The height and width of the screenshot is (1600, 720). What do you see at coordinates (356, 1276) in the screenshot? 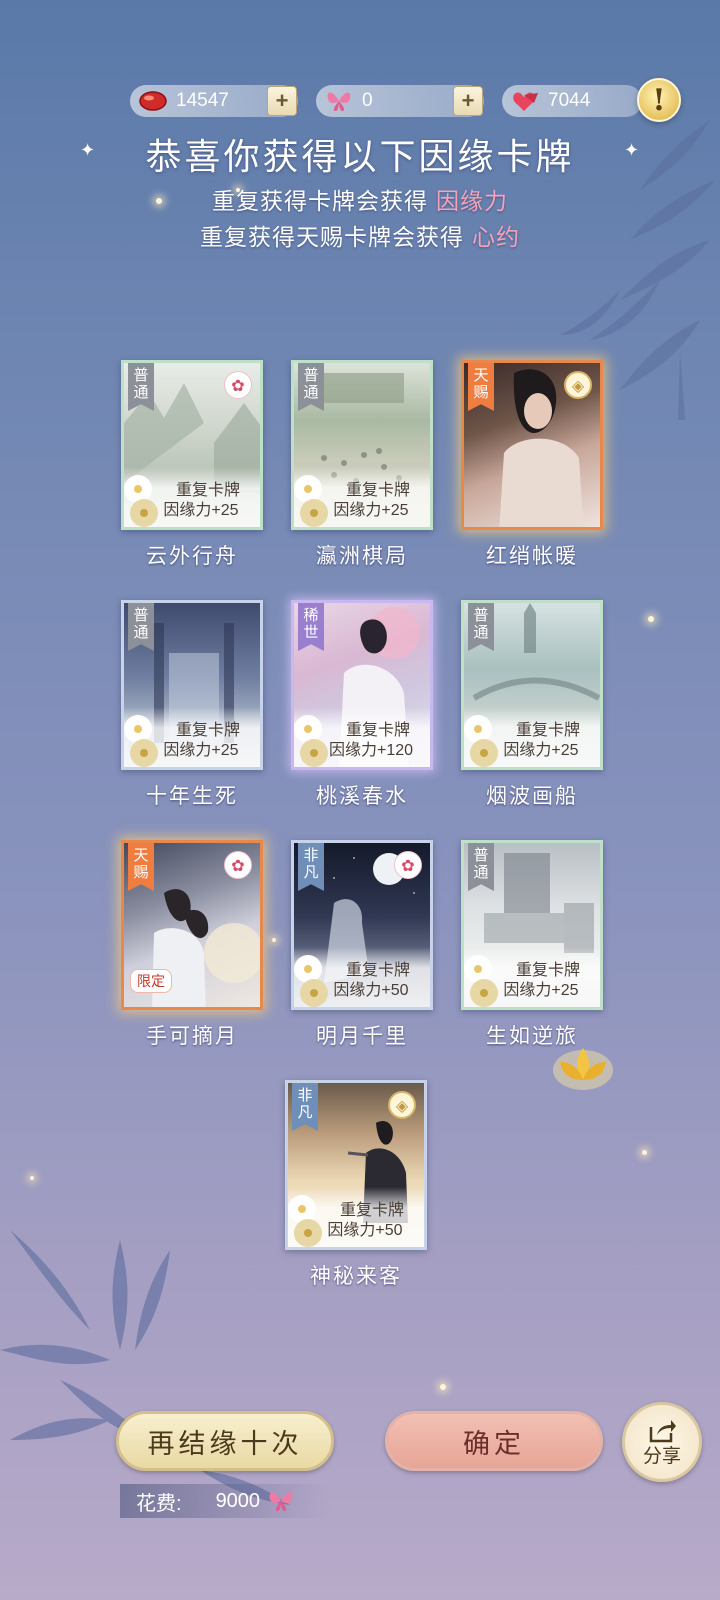
I see `card-name: 神秘来客` at bounding box center [356, 1276].